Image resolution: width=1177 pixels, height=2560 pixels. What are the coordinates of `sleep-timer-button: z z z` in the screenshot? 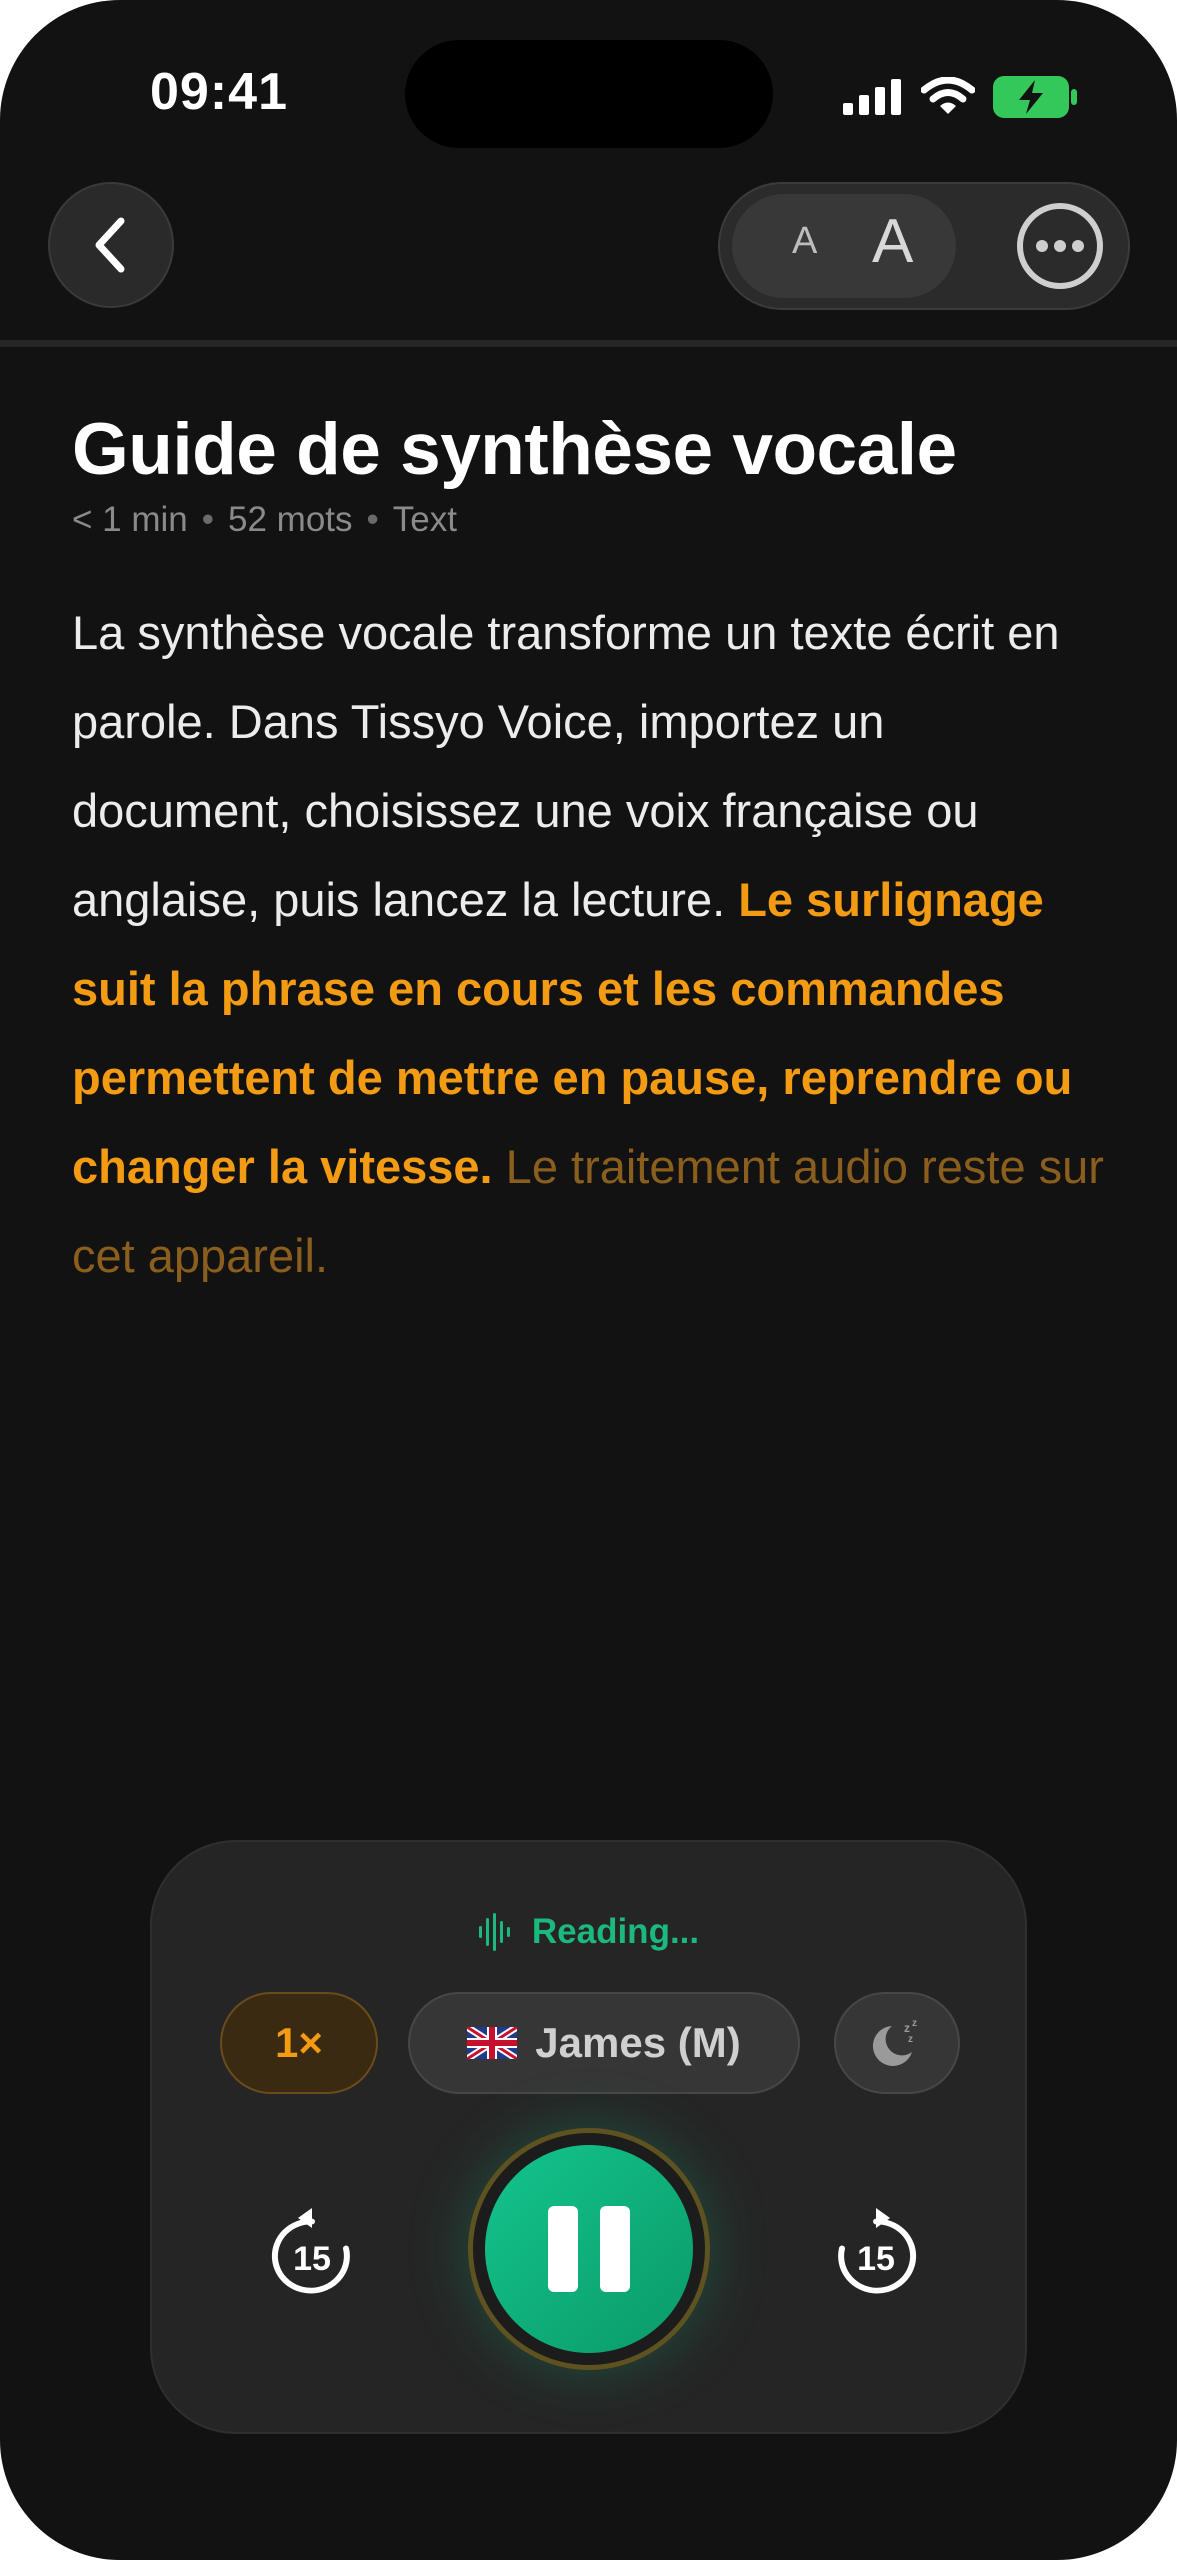 It's located at (897, 2043).